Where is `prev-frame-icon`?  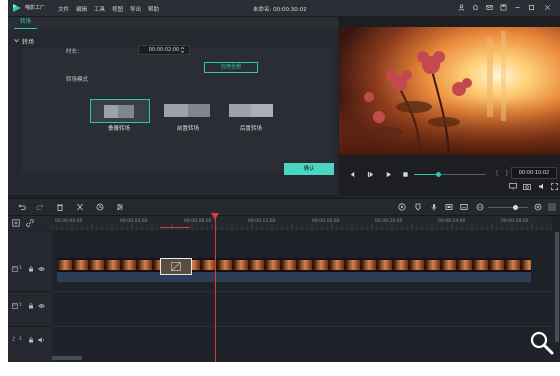 prev-frame-icon is located at coordinates (352, 174).